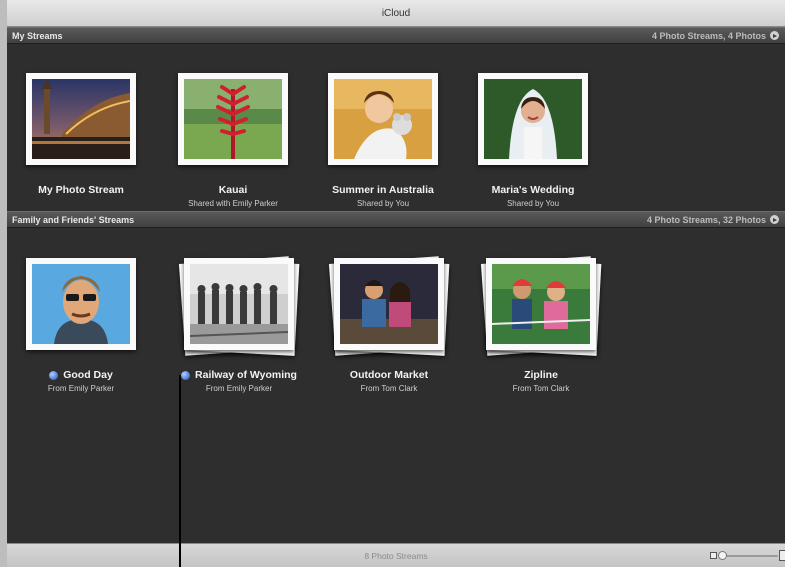  I want to click on family-streams-count: 4 Photo Streams, 32 Photos, so click(706, 219).